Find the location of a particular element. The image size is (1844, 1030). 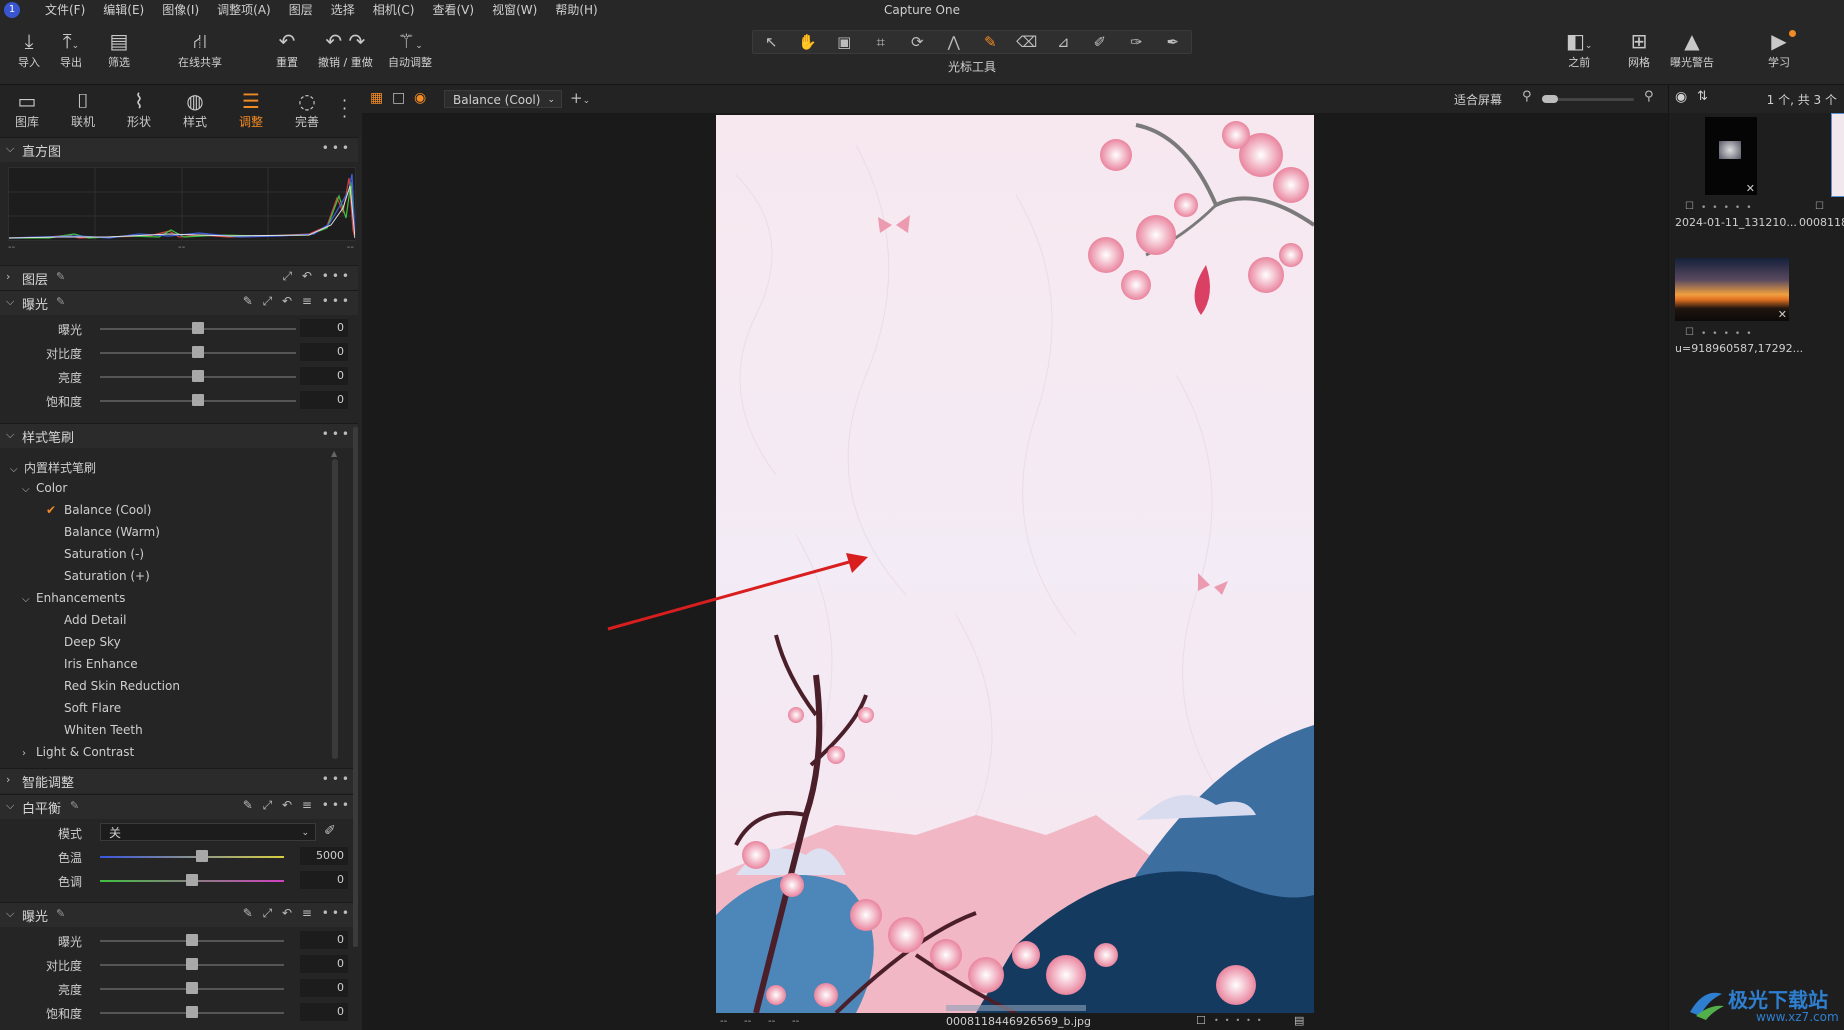

add-style-icon: +⌄ is located at coordinates (580, 98).